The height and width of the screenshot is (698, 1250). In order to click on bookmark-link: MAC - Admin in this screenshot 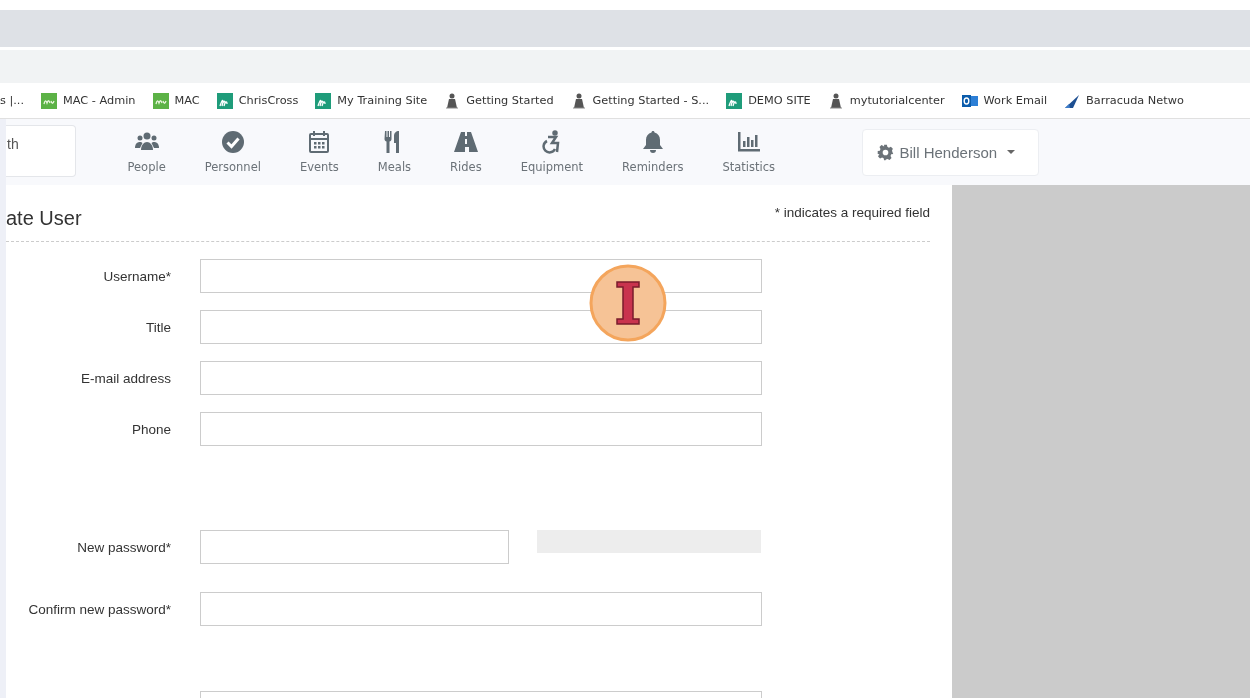, I will do `click(88, 100)`.